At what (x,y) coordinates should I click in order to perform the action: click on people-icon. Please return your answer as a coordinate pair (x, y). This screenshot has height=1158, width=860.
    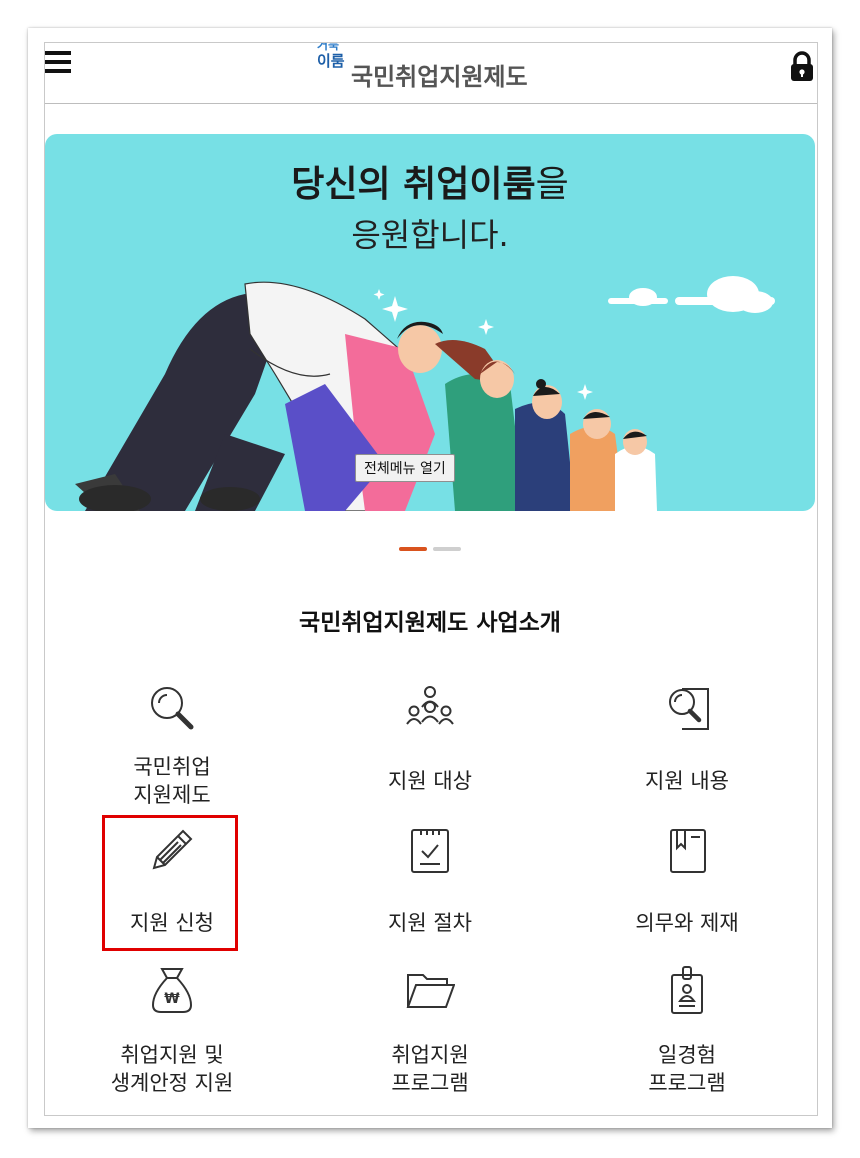
    Looking at the image, I should click on (430, 708).